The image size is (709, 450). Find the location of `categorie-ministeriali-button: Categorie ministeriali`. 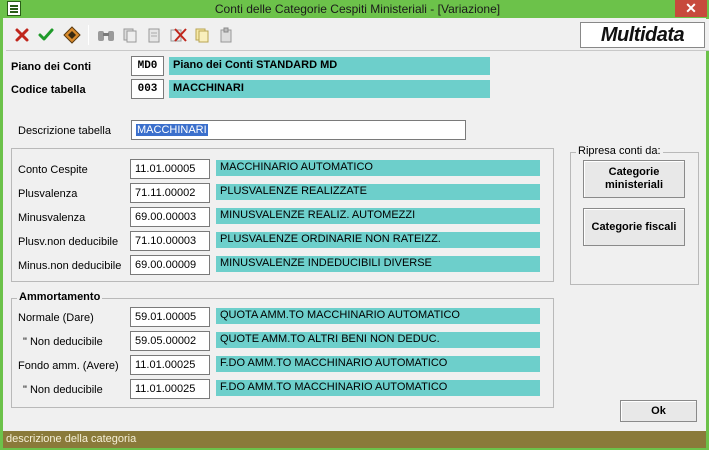

categorie-ministeriali-button: Categorie ministeriali is located at coordinates (634, 179).